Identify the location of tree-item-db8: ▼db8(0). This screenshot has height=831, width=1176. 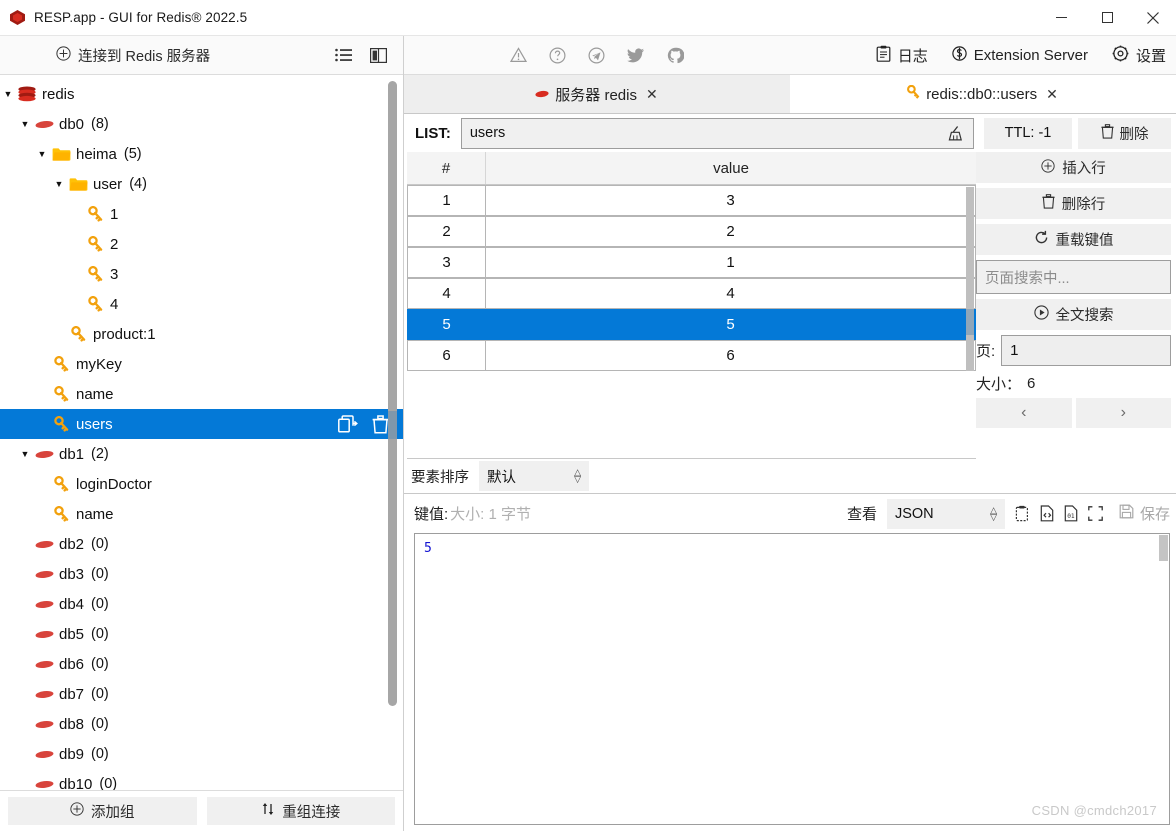
(201, 724).